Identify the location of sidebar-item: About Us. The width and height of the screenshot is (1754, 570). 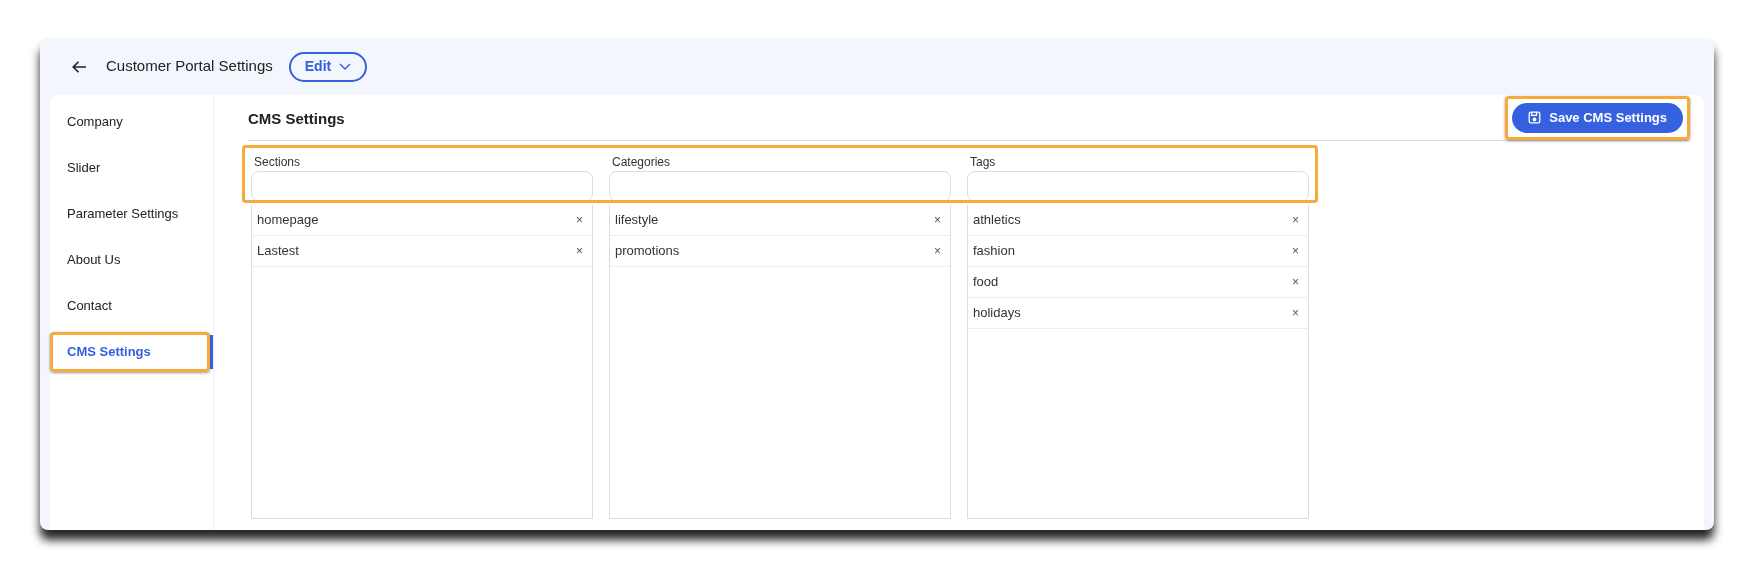
(130, 260).